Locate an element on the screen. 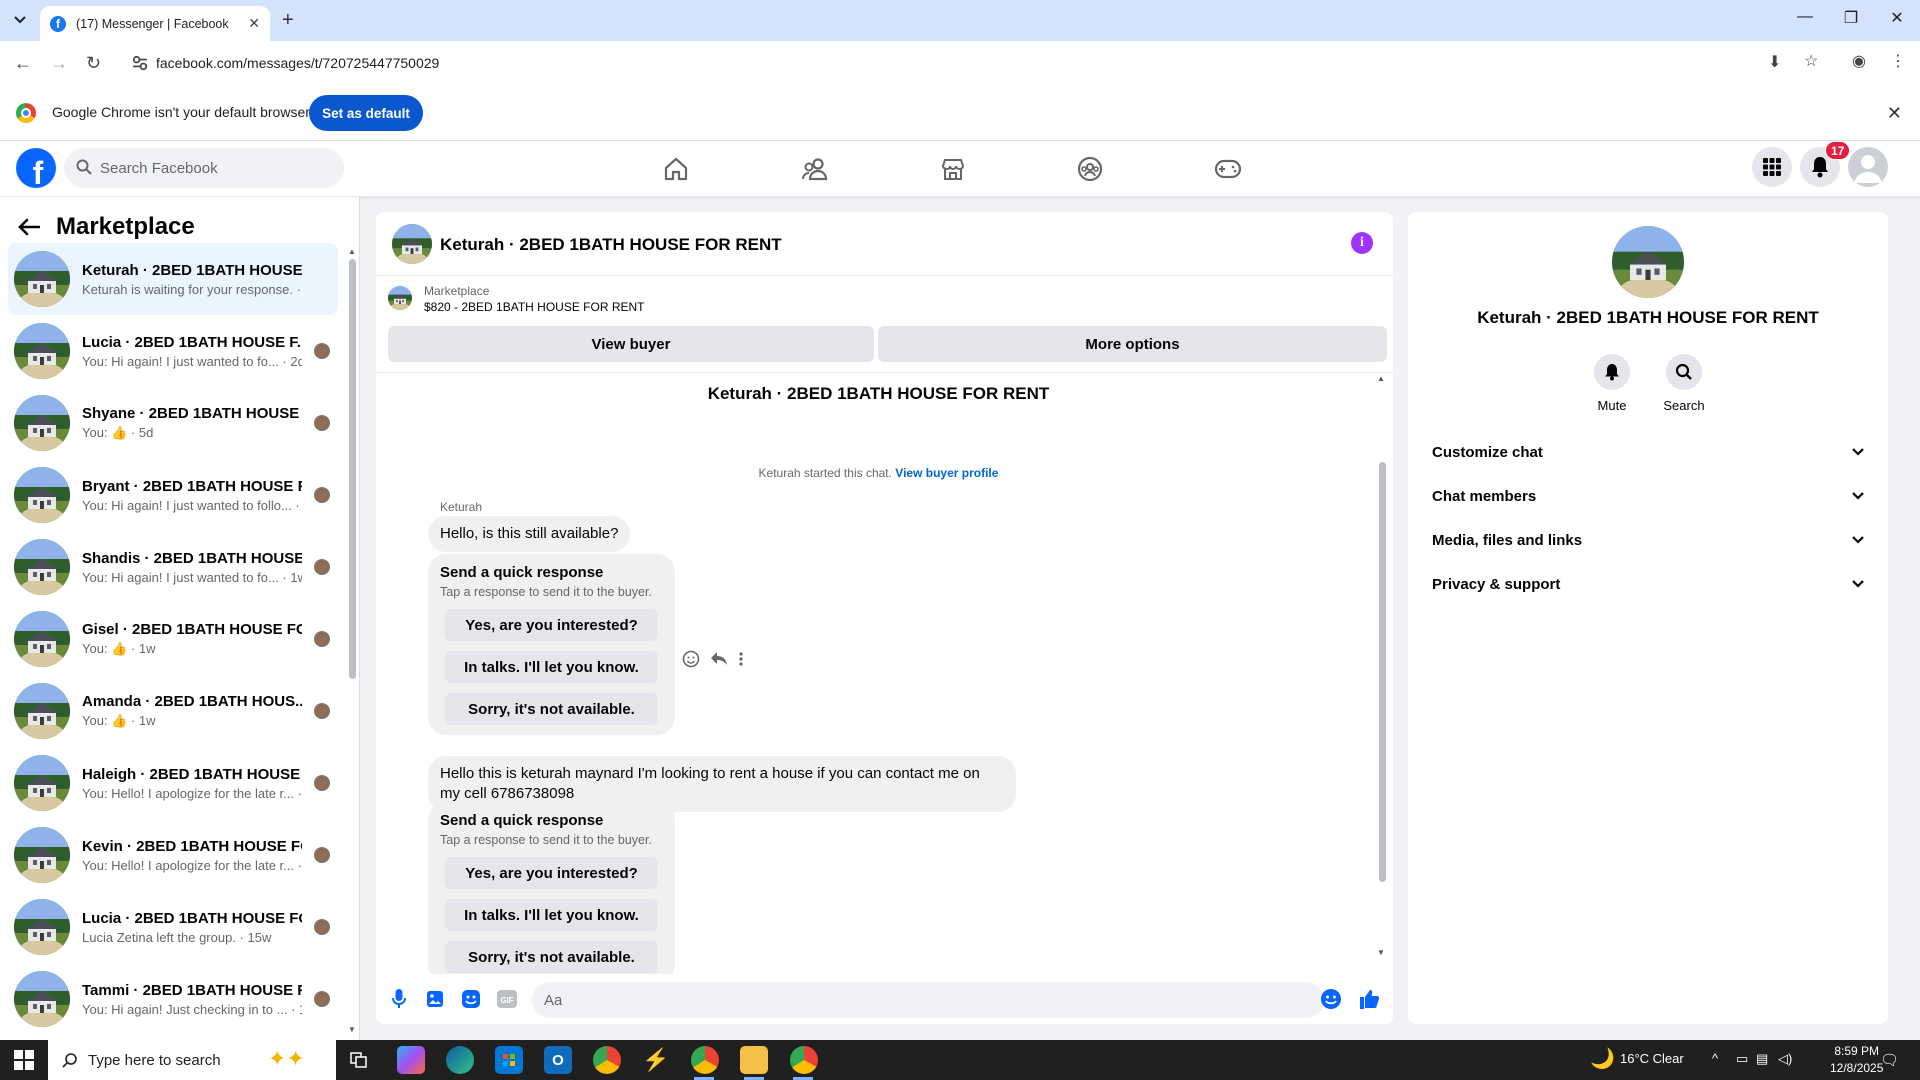 This screenshot has width=1920, height=1080. thumbs-up-icon is located at coordinates (1369, 999).